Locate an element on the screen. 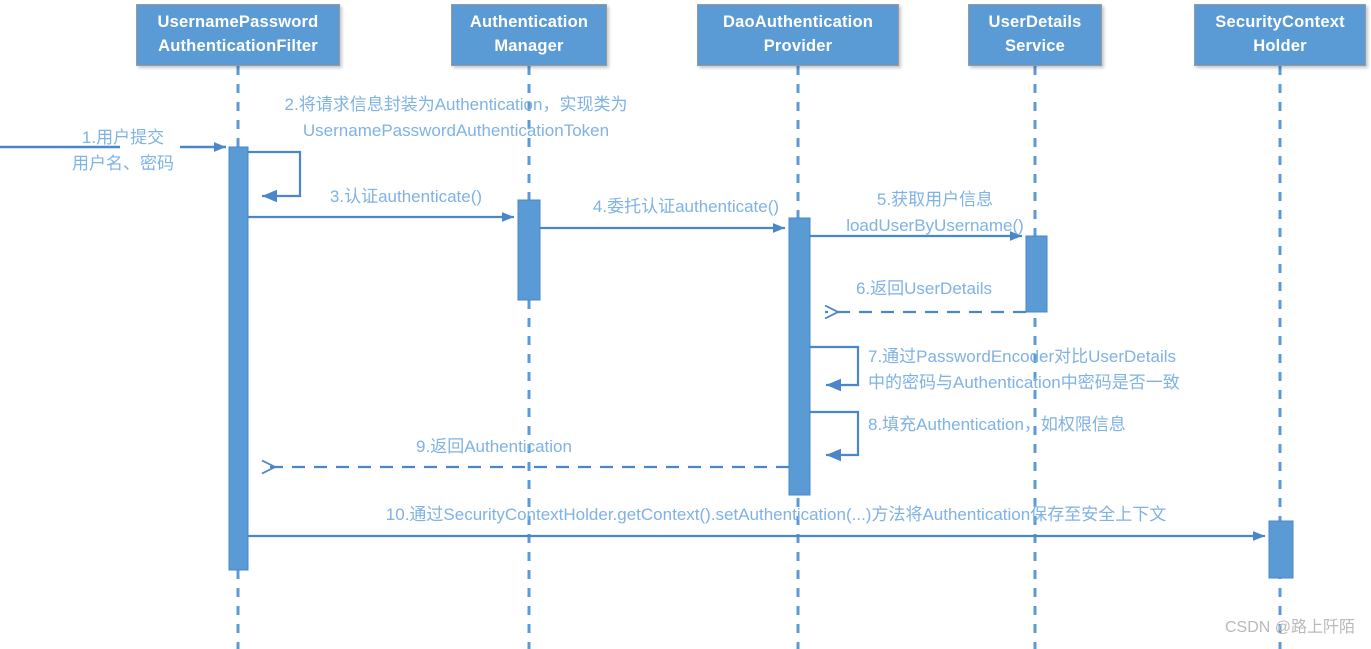  message-label-3: 3.认证authenticate() is located at coordinates (406, 197).